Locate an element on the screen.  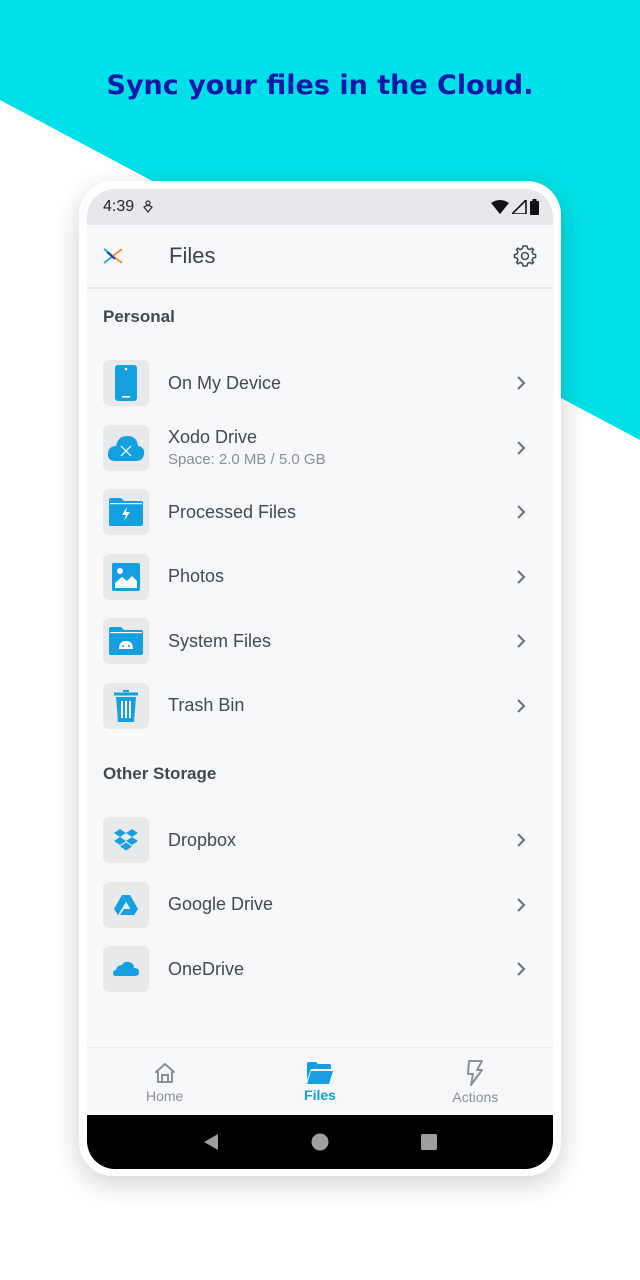
section-title-other-storage: Other Storage is located at coordinates (160, 773).